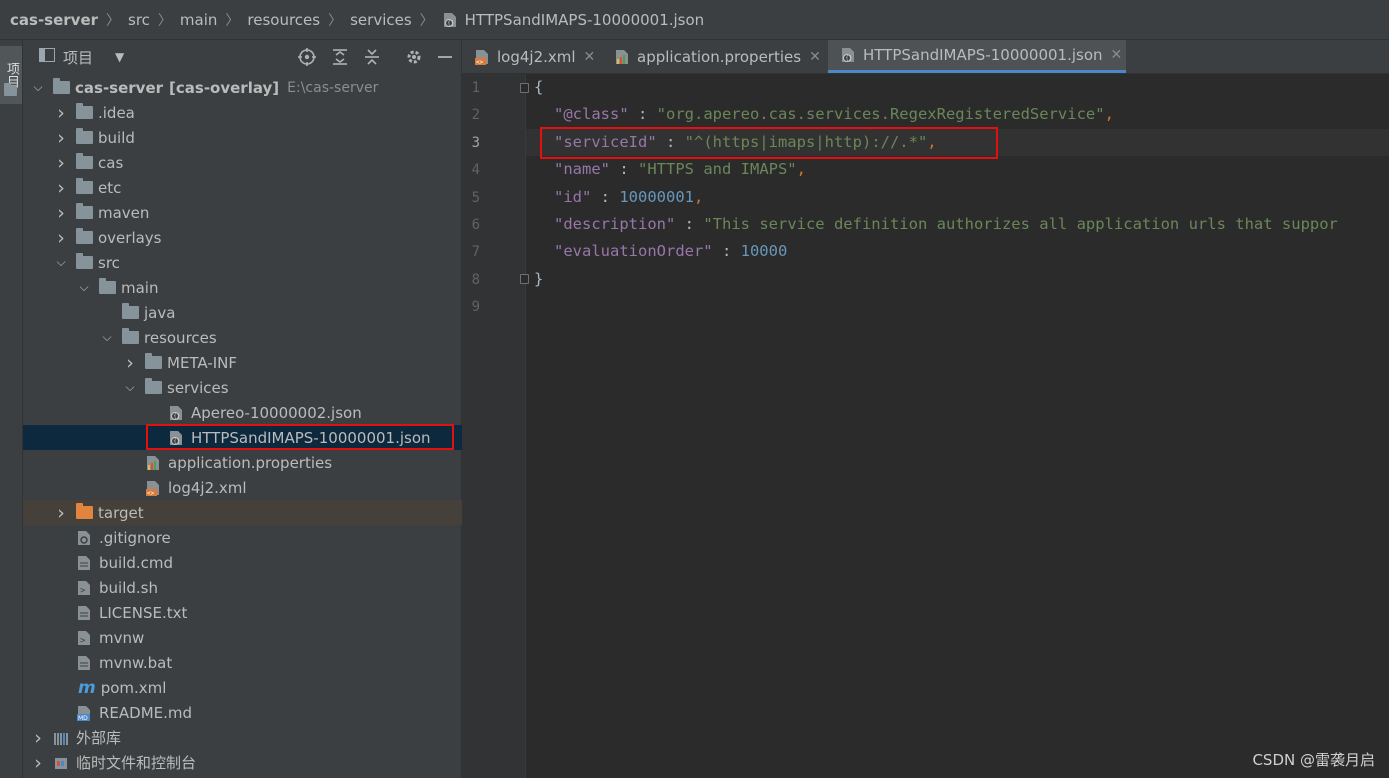 The height and width of the screenshot is (778, 1389). What do you see at coordinates (246, 737) in the screenshot?
I see `tree-item: › 外部库` at bounding box center [246, 737].